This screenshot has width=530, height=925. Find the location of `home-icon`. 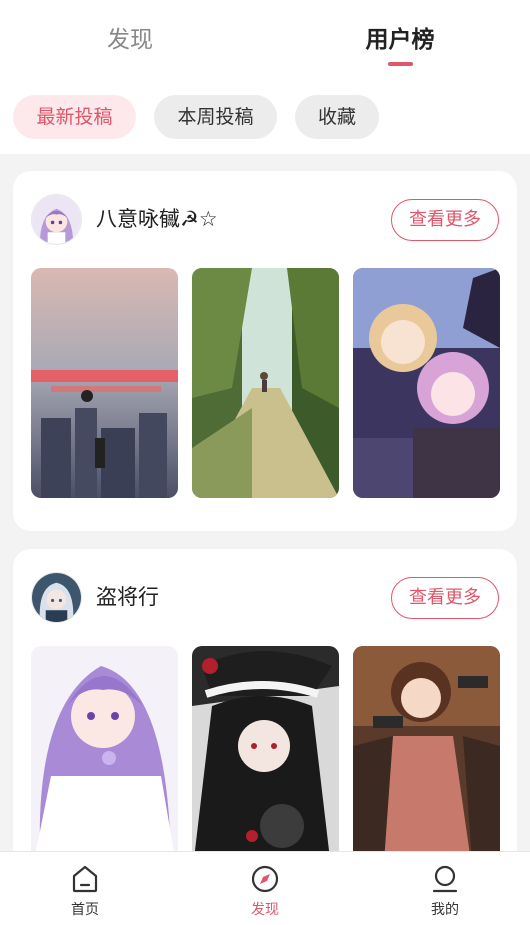

home-icon is located at coordinates (85, 879).